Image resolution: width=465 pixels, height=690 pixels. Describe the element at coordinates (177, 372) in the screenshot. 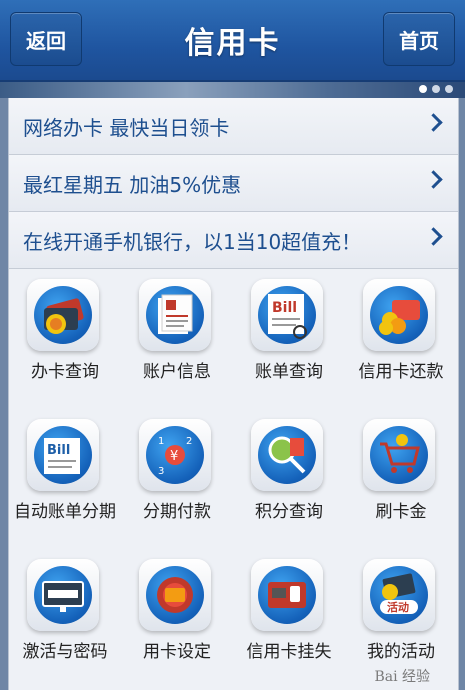

I see `menu-item-label: 账户信息` at that location.